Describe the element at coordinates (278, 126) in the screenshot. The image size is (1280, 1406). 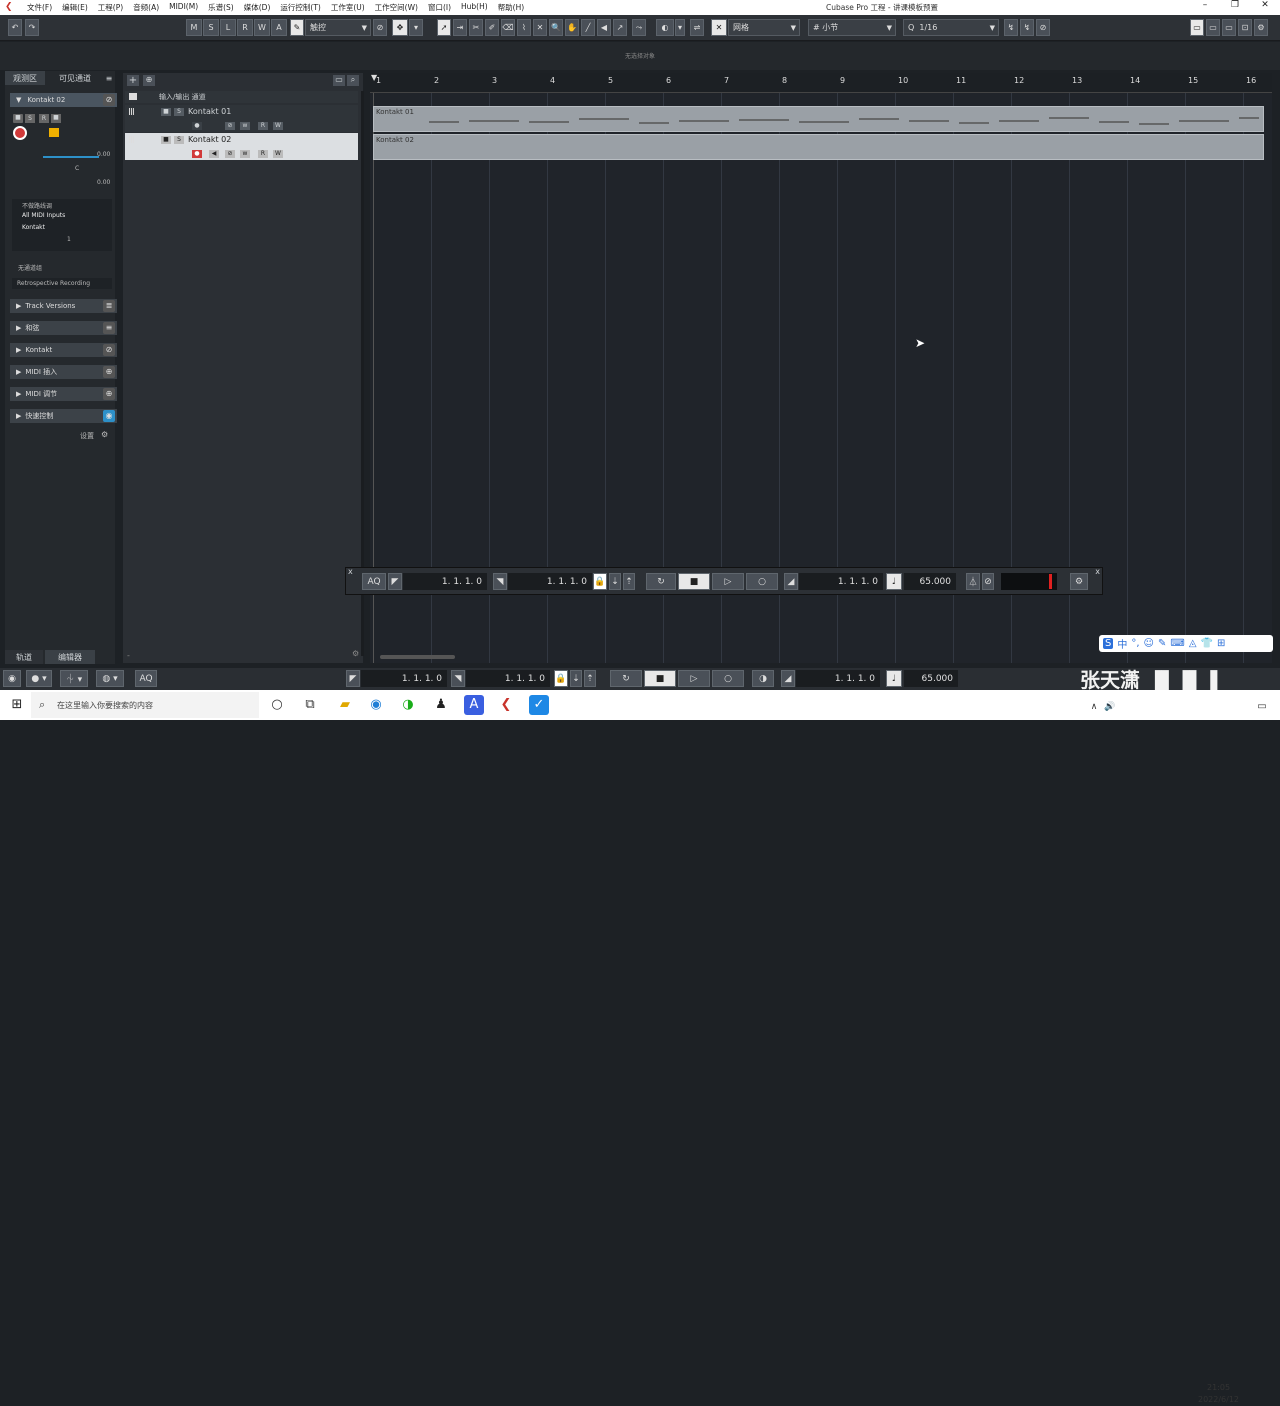
I see `write-button: W` at that location.